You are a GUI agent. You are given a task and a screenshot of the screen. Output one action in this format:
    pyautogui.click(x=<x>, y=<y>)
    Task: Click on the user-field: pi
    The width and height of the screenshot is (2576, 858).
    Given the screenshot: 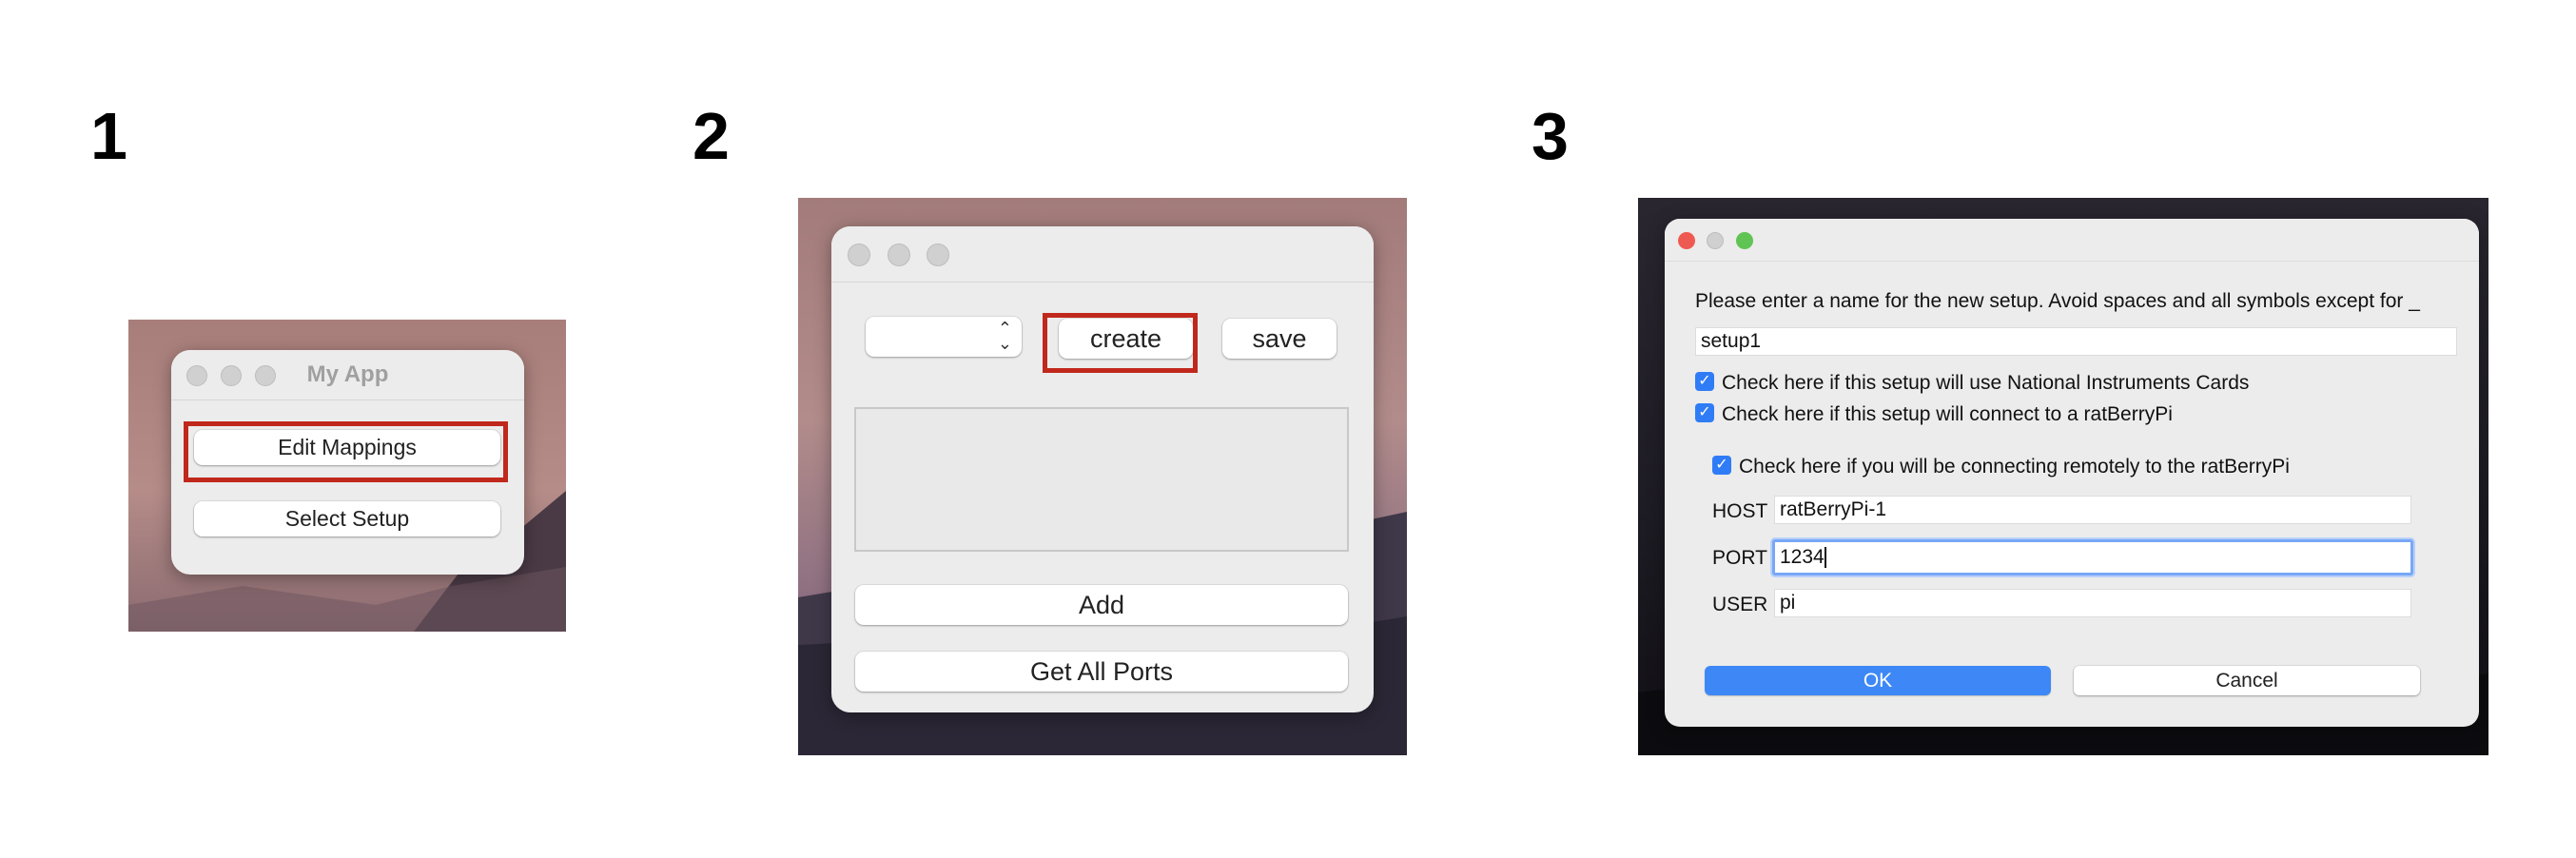 What is the action you would take?
    pyautogui.click(x=2093, y=603)
    